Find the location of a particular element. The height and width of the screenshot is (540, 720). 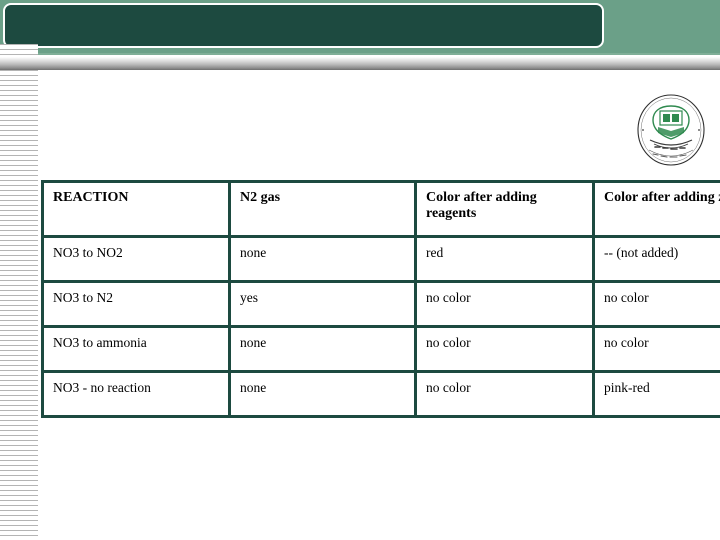

table-row: NO3 to ammonia none no color no color is located at coordinates (380, 349).